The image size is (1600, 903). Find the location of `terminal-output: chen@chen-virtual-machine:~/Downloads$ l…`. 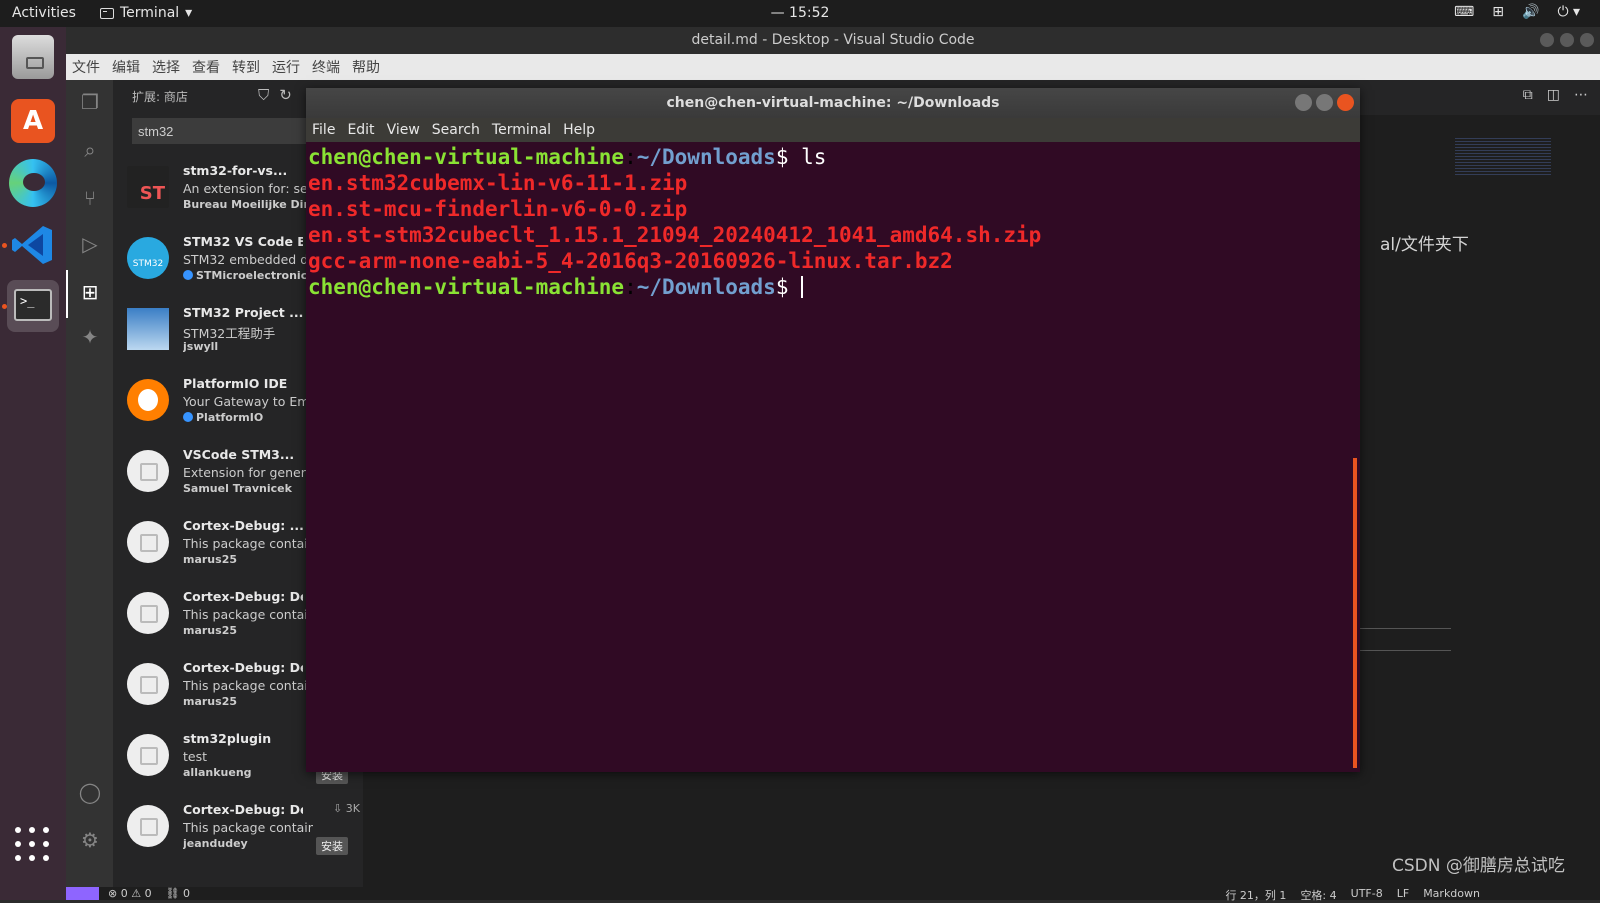

terminal-output: chen@chen-virtual-machine:~/Downloads$ l… is located at coordinates (828, 222).